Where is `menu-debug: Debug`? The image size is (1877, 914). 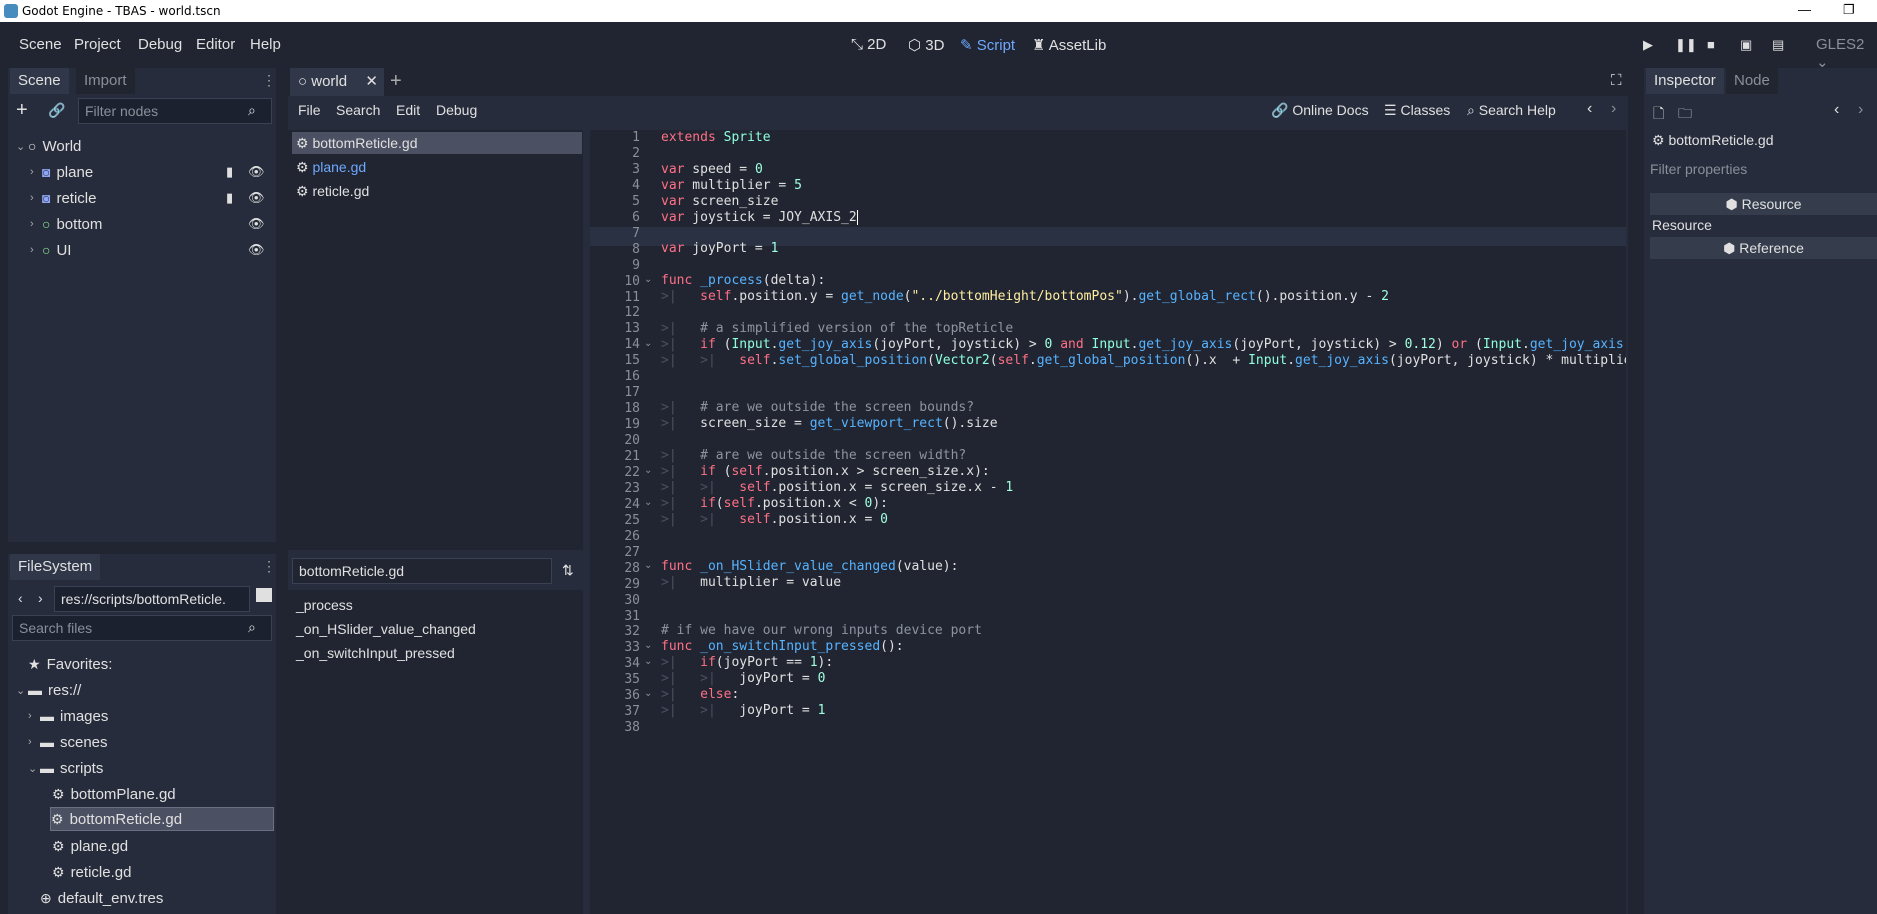 menu-debug: Debug is located at coordinates (160, 44).